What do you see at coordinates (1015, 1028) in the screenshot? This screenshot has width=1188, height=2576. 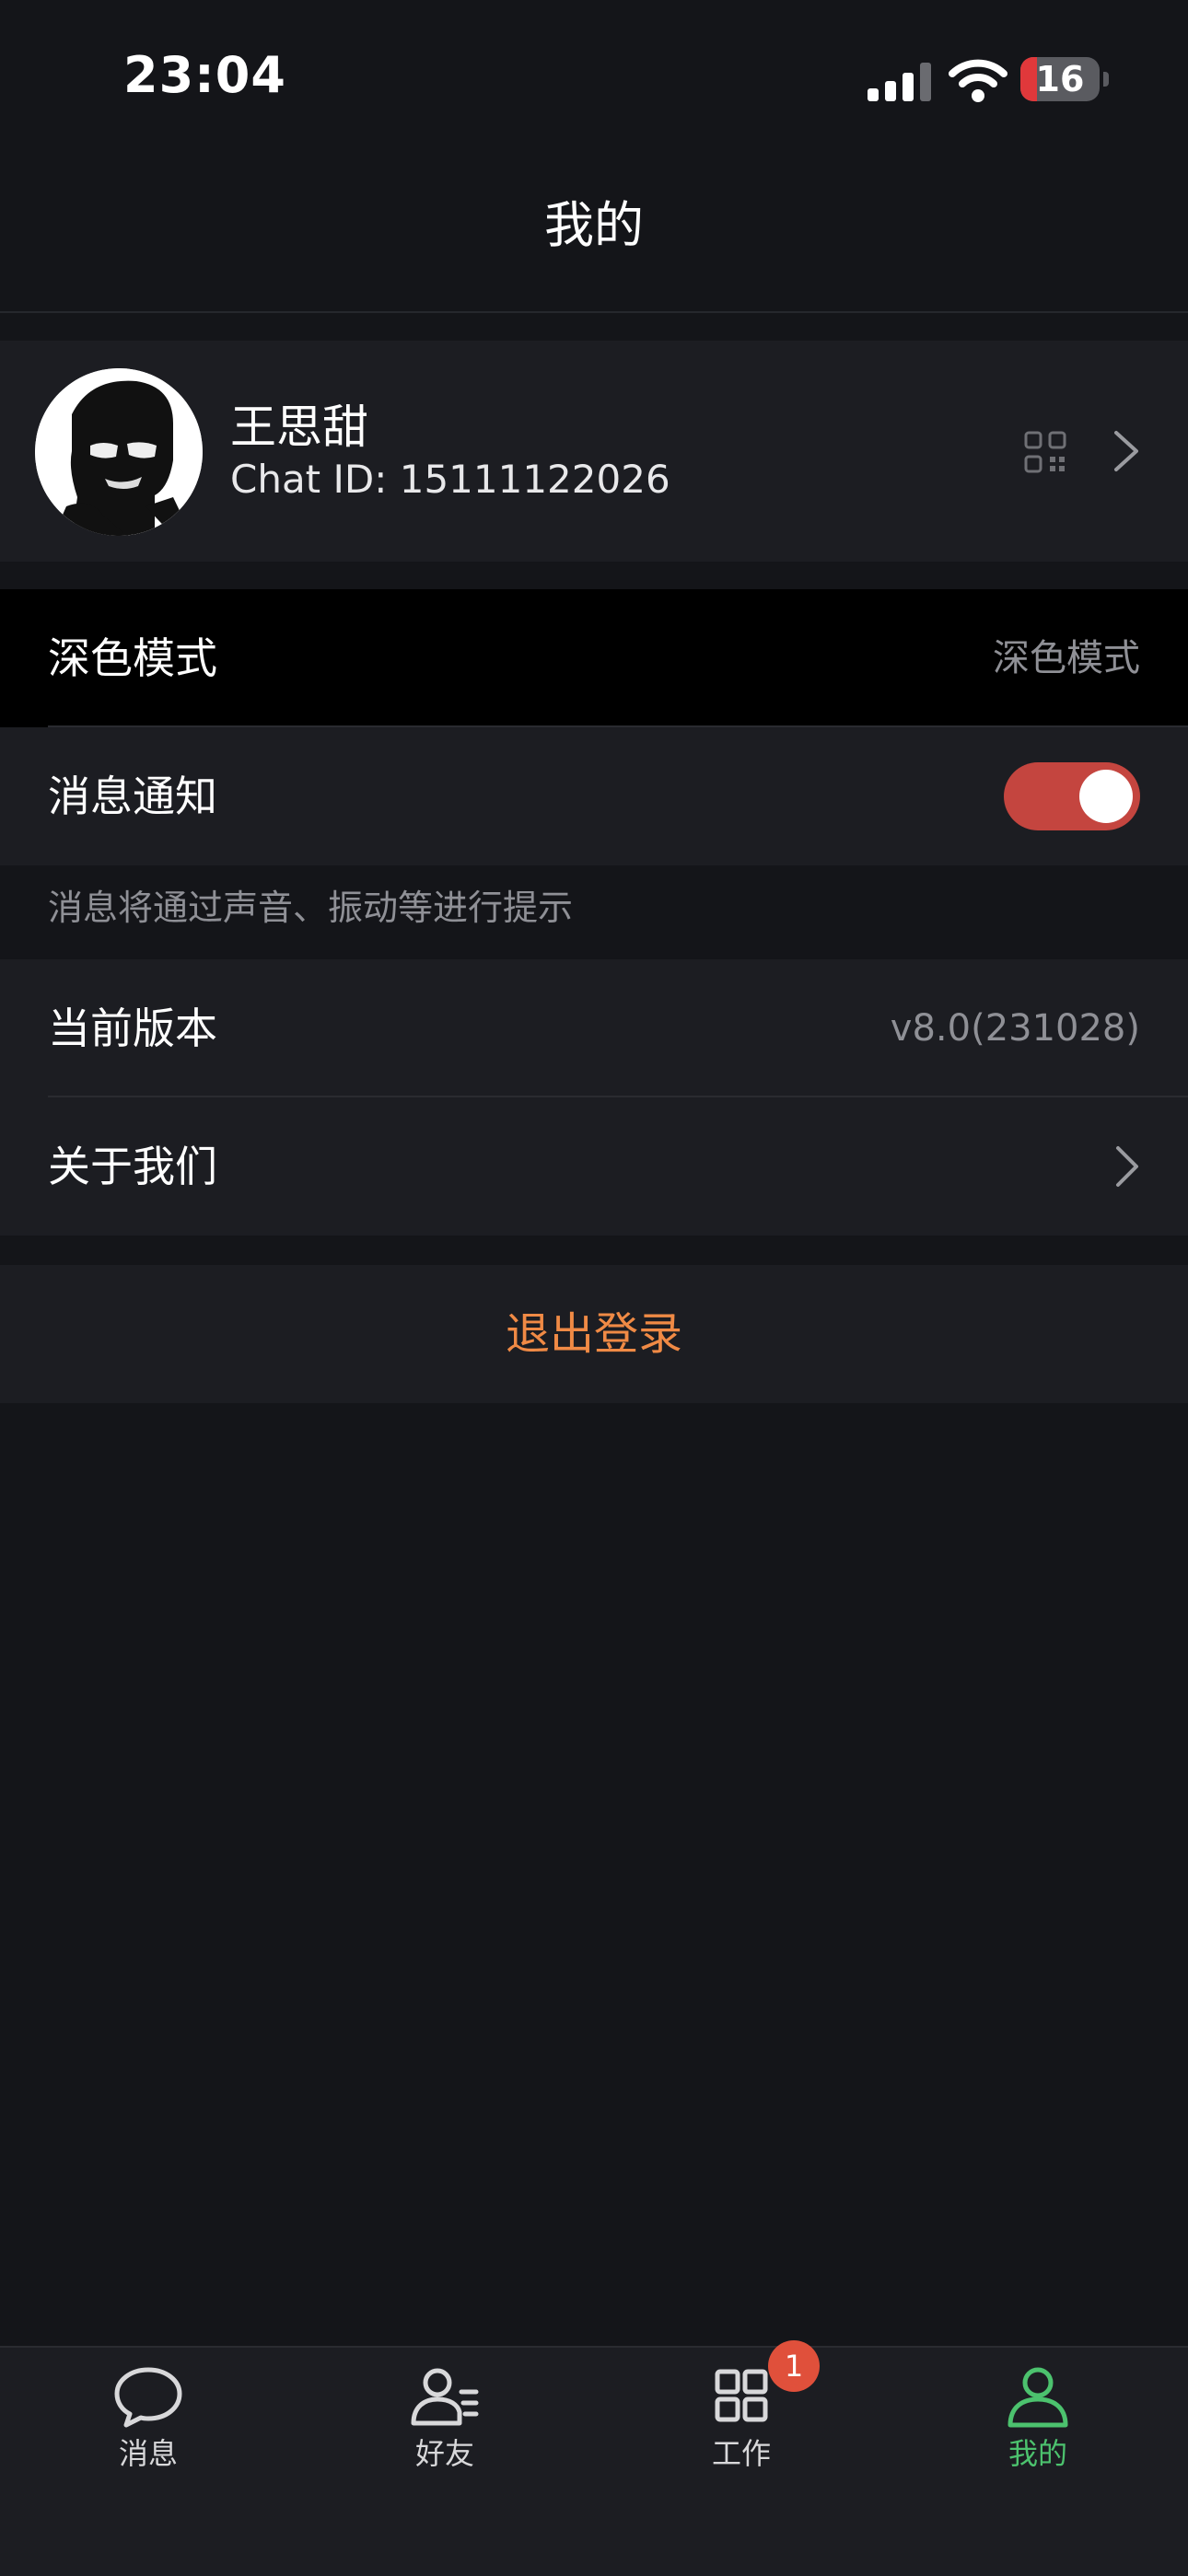 I see `version-value: v8.0(231028)` at bounding box center [1015, 1028].